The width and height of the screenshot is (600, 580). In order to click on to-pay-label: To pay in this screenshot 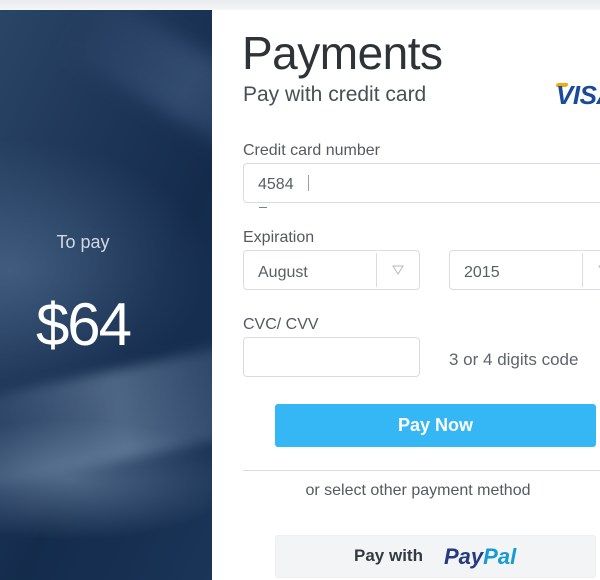, I will do `click(83, 242)`.